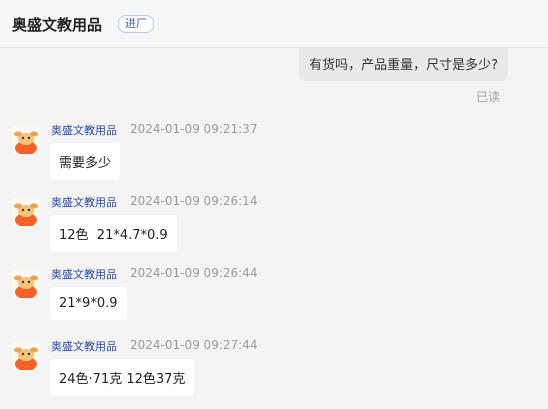 This screenshot has width=548, height=409. Describe the element at coordinates (487, 97) in the screenshot. I see `read-status: 已读` at that location.